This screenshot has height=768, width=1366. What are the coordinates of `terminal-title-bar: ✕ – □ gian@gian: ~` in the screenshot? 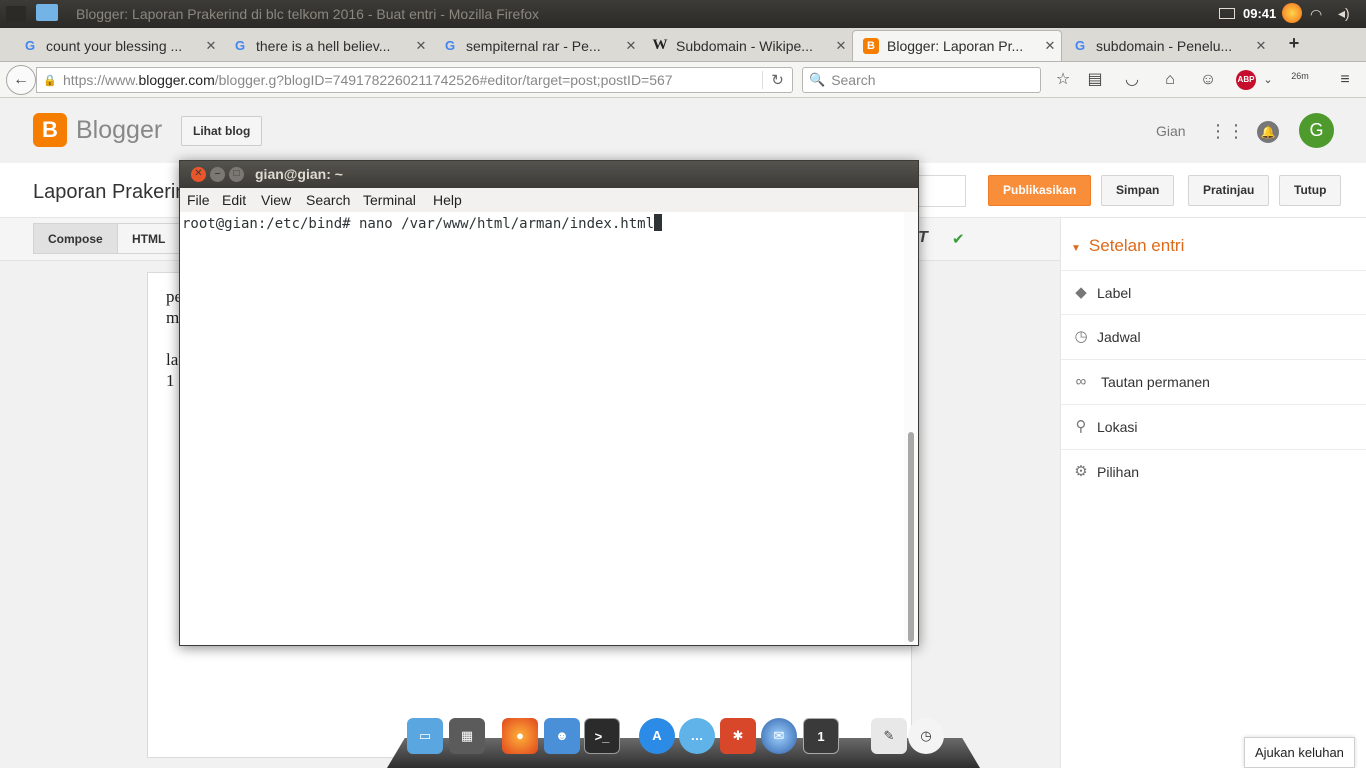 It's located at (549, 174).